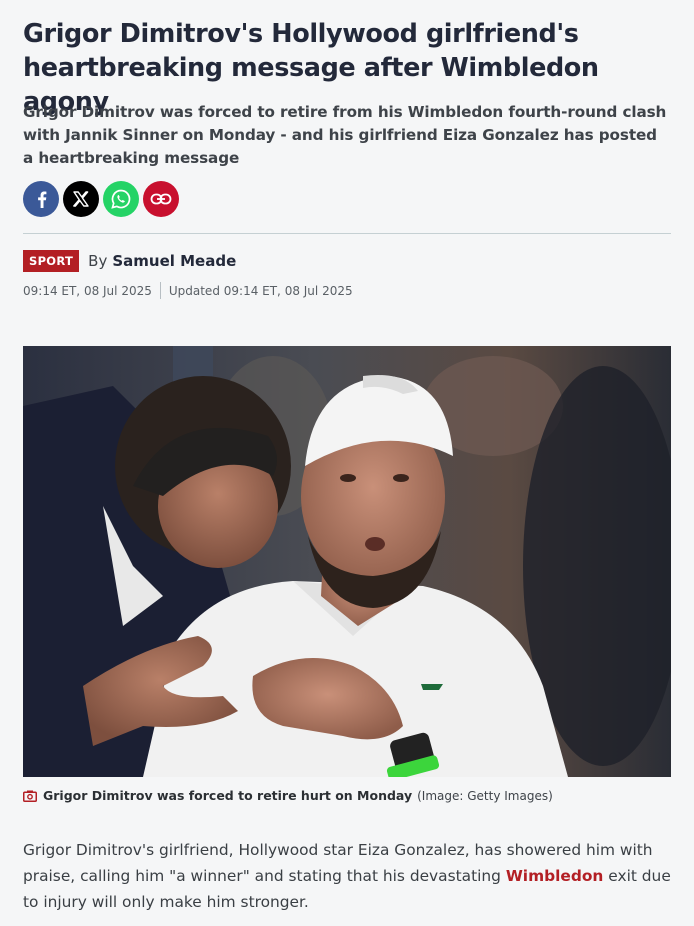 The image size is (694, 926). I want to click on link-icon, so click(161, 199).